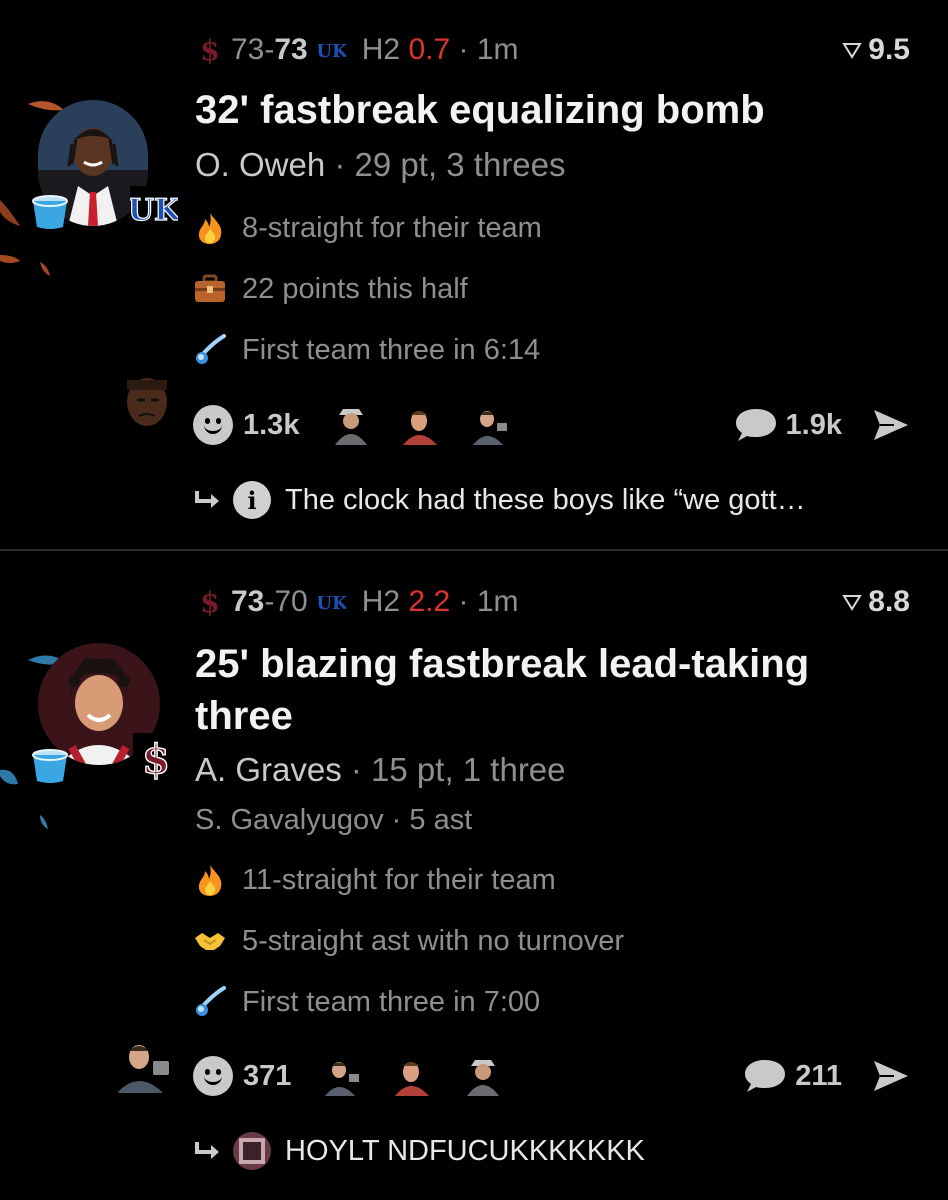 Image resolution: width=948 pixels, height=1200 pixels. I want to click on player-name: O. Oweh, so click(260, 164).